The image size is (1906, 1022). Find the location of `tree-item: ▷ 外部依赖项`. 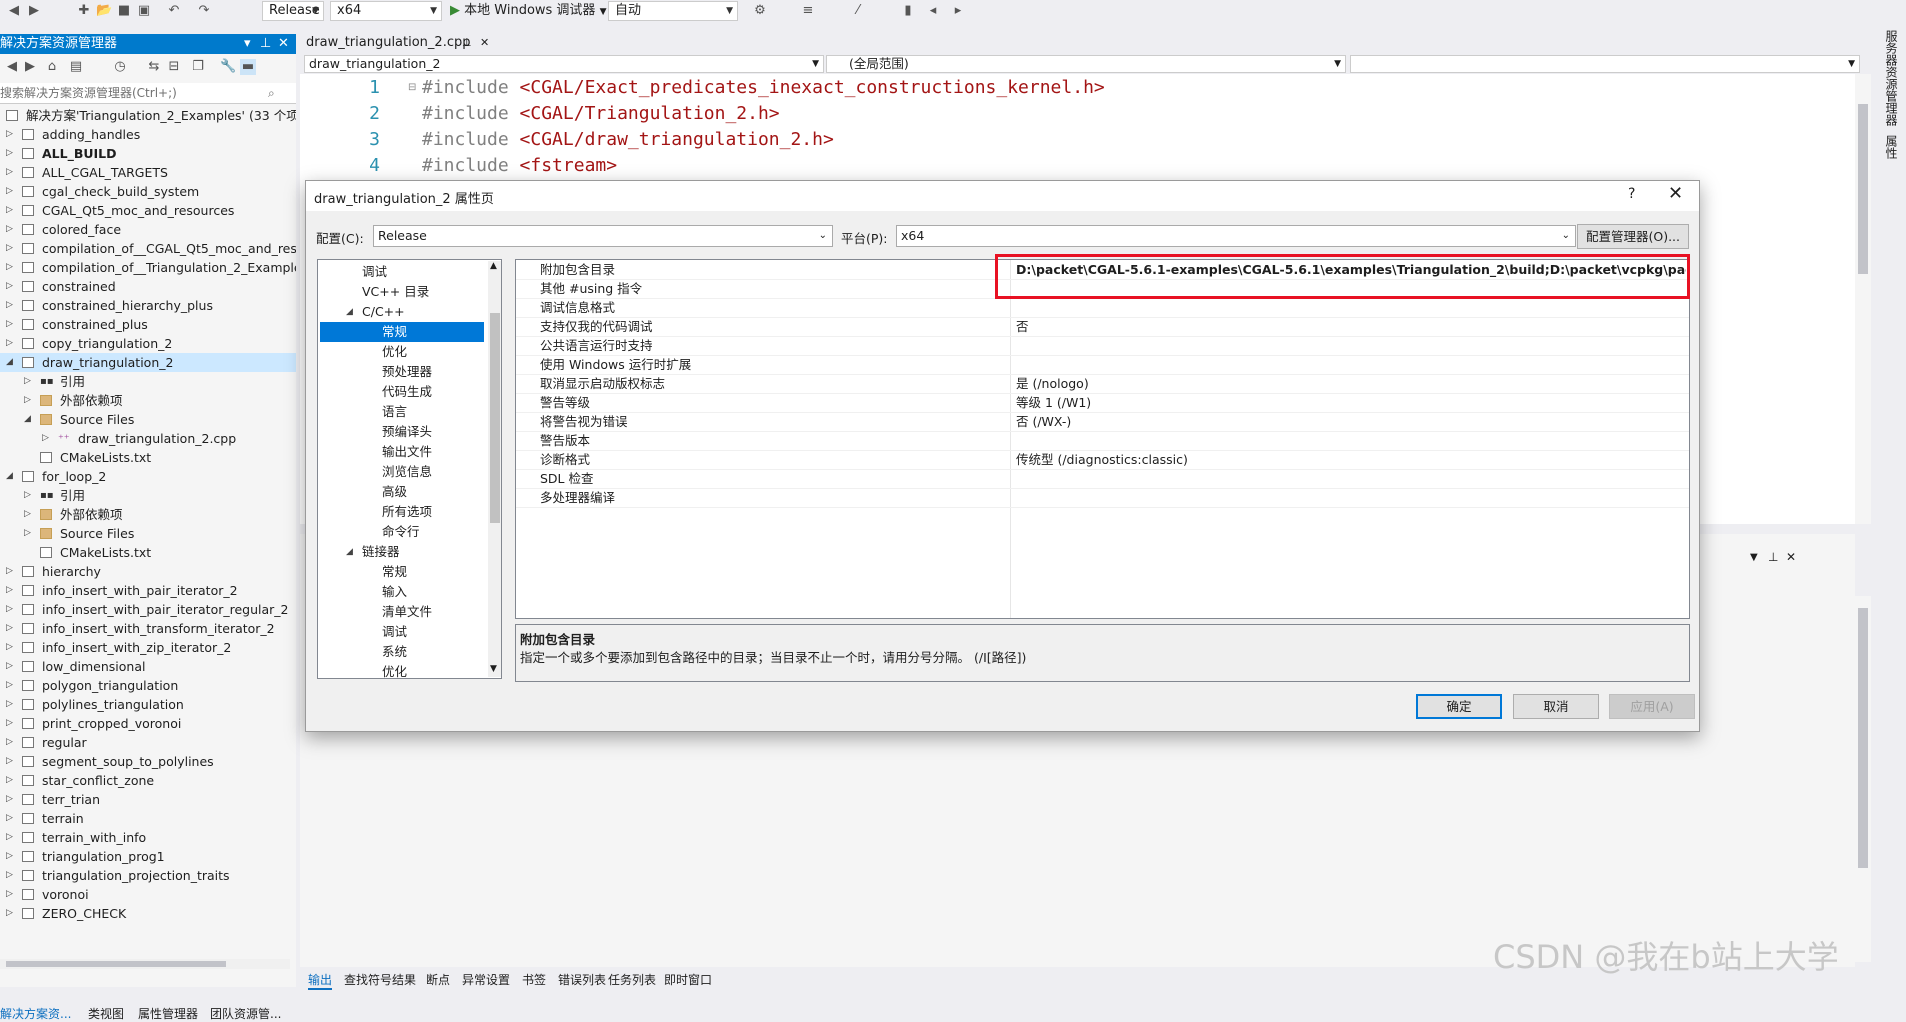

tree-item: ▷ 外部依赖项 is located at coordinates (148, 400).